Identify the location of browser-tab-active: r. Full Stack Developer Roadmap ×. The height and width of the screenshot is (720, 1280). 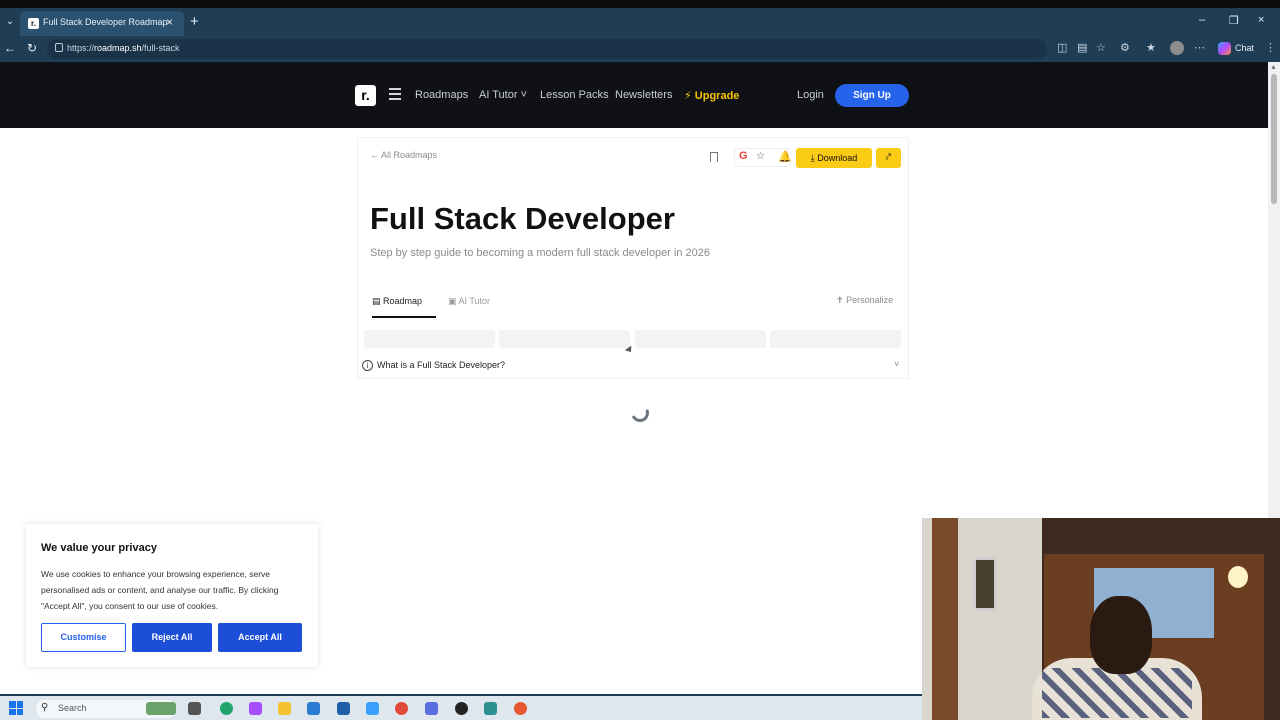
(102, 23).